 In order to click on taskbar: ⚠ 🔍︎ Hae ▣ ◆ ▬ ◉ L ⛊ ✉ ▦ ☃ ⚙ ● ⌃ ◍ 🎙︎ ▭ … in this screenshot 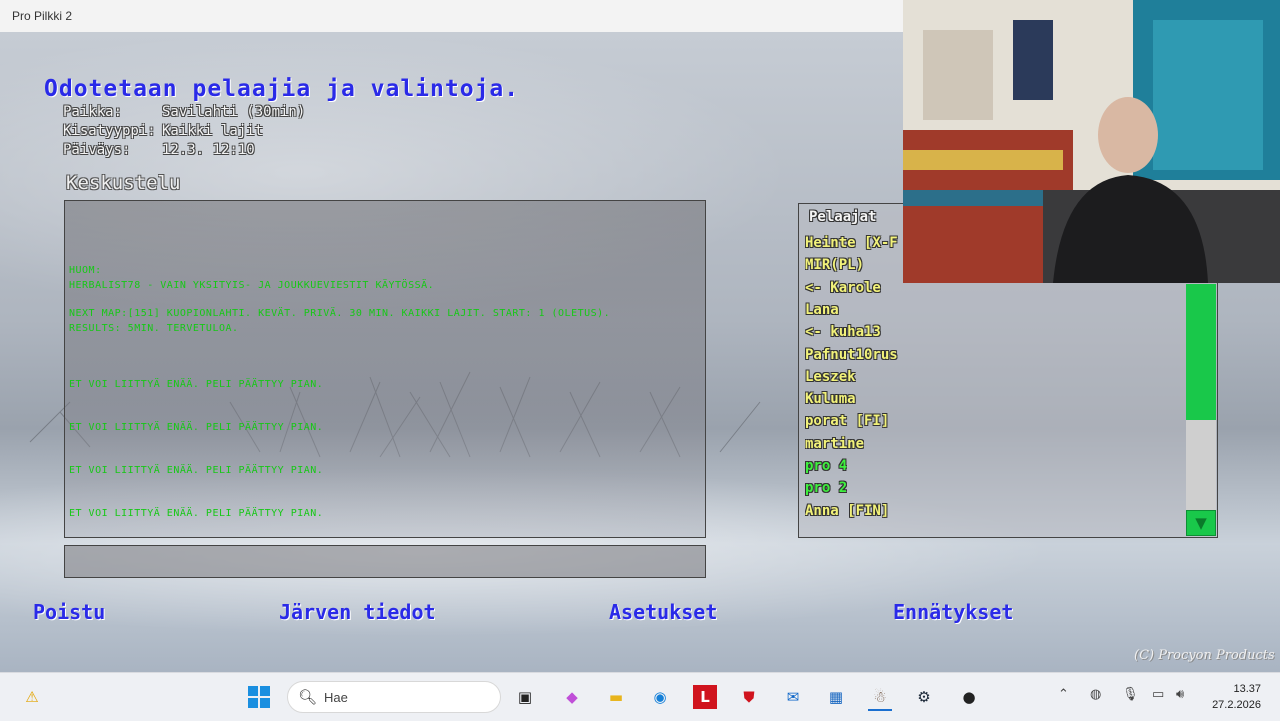, I will do `click(640, 696)`.